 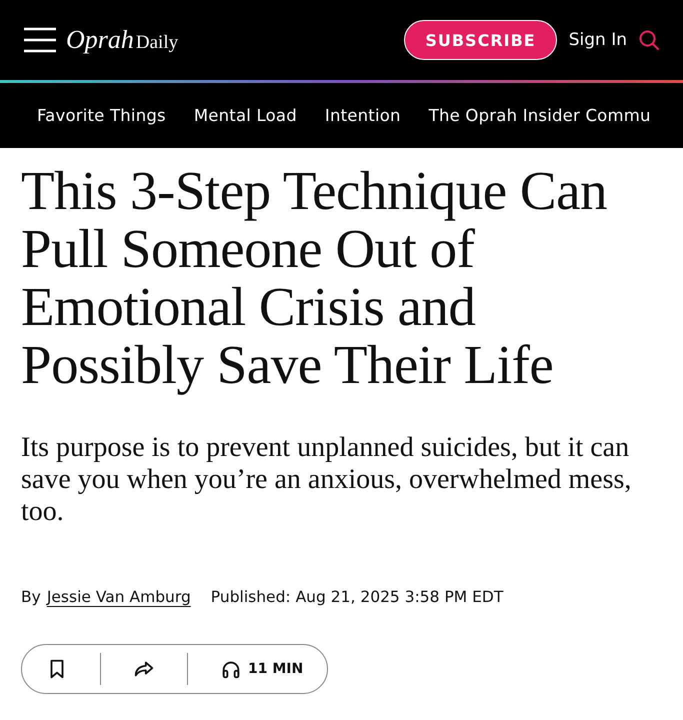 I want to click on nav-link: The Oprah Insider Commu, so click(x=539, y=115).